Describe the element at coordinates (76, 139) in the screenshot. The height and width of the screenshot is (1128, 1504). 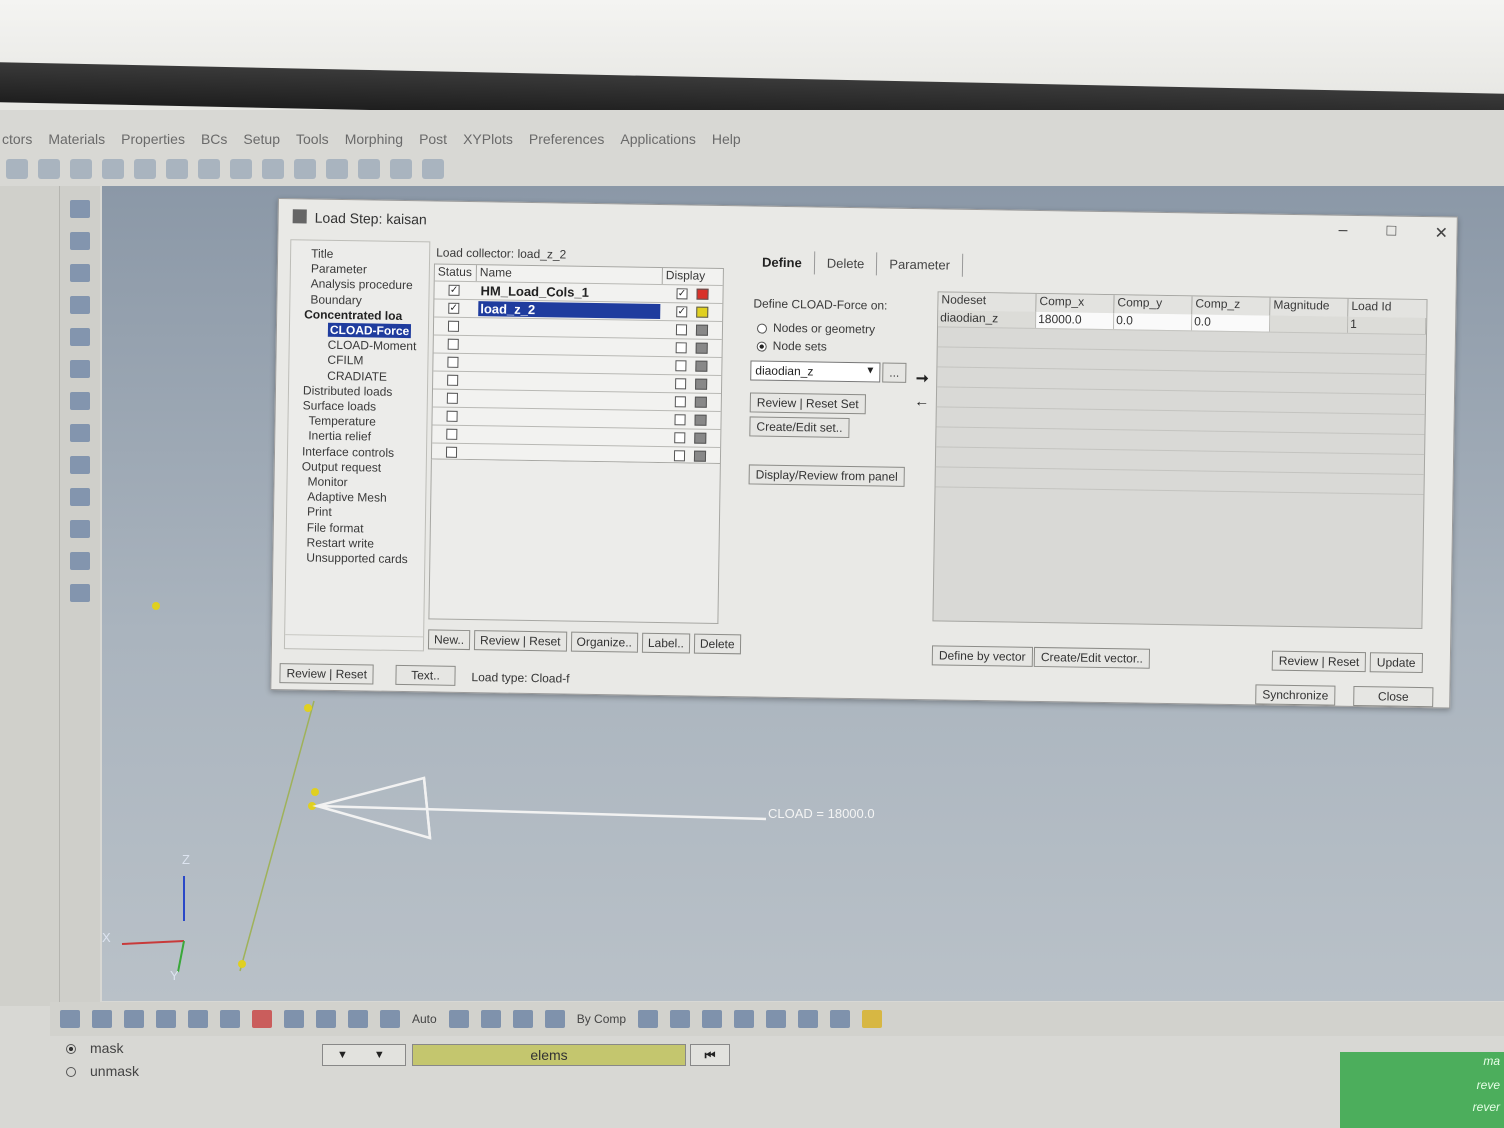
I see `menu-item-1: Materials` at that location.